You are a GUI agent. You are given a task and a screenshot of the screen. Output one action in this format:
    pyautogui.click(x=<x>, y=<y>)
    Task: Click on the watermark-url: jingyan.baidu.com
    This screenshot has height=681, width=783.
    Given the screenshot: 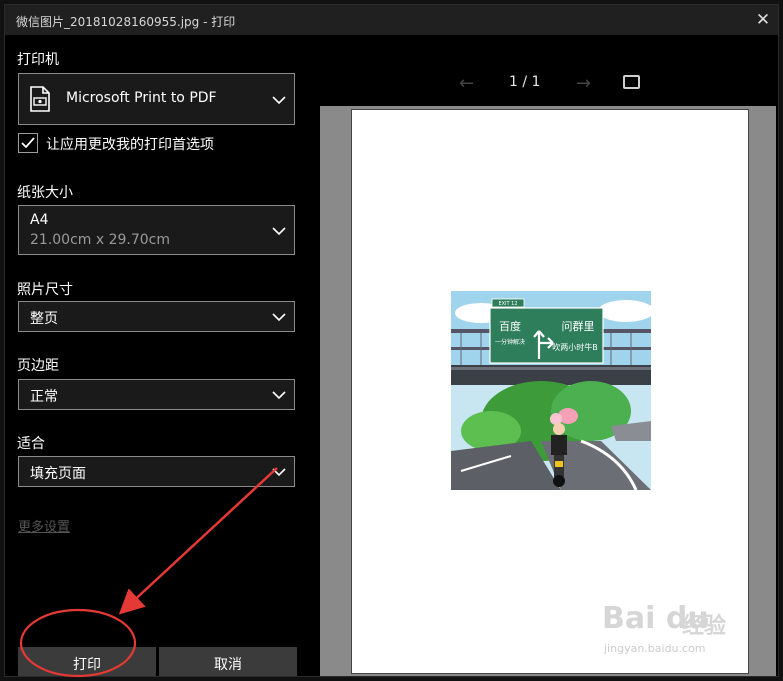 What is the action you would take?
    pyautogui.click(x=655, y=648)
    